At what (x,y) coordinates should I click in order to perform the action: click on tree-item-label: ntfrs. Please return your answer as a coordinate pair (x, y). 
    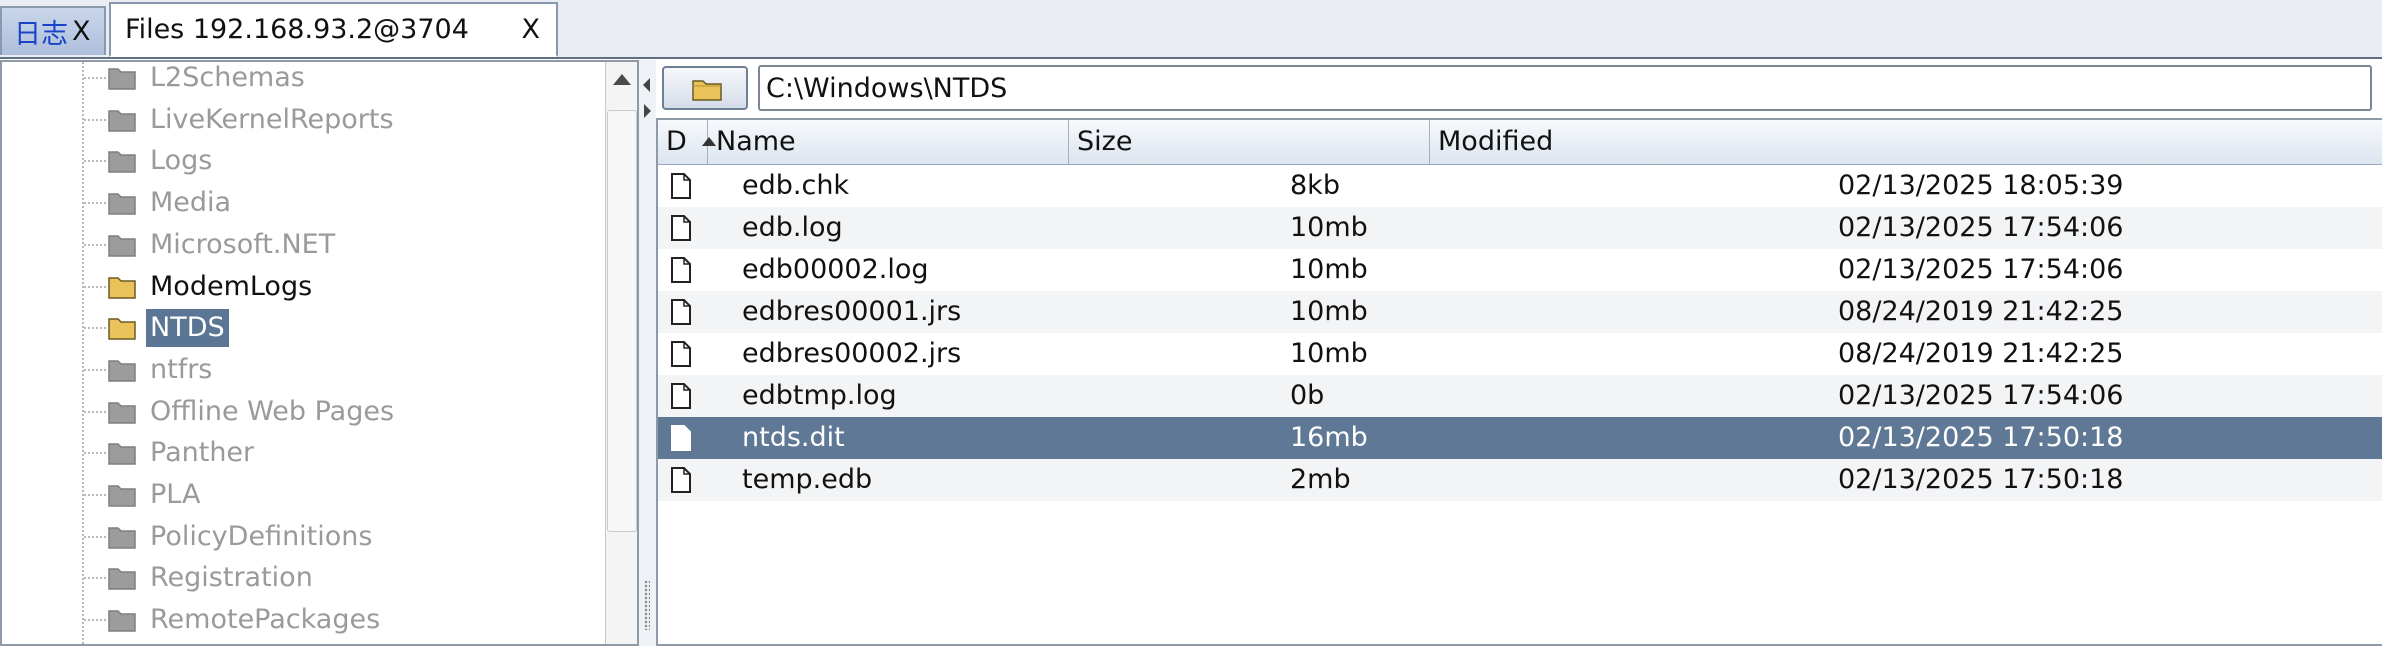
    Looking at the image, I should click on (181, 369).